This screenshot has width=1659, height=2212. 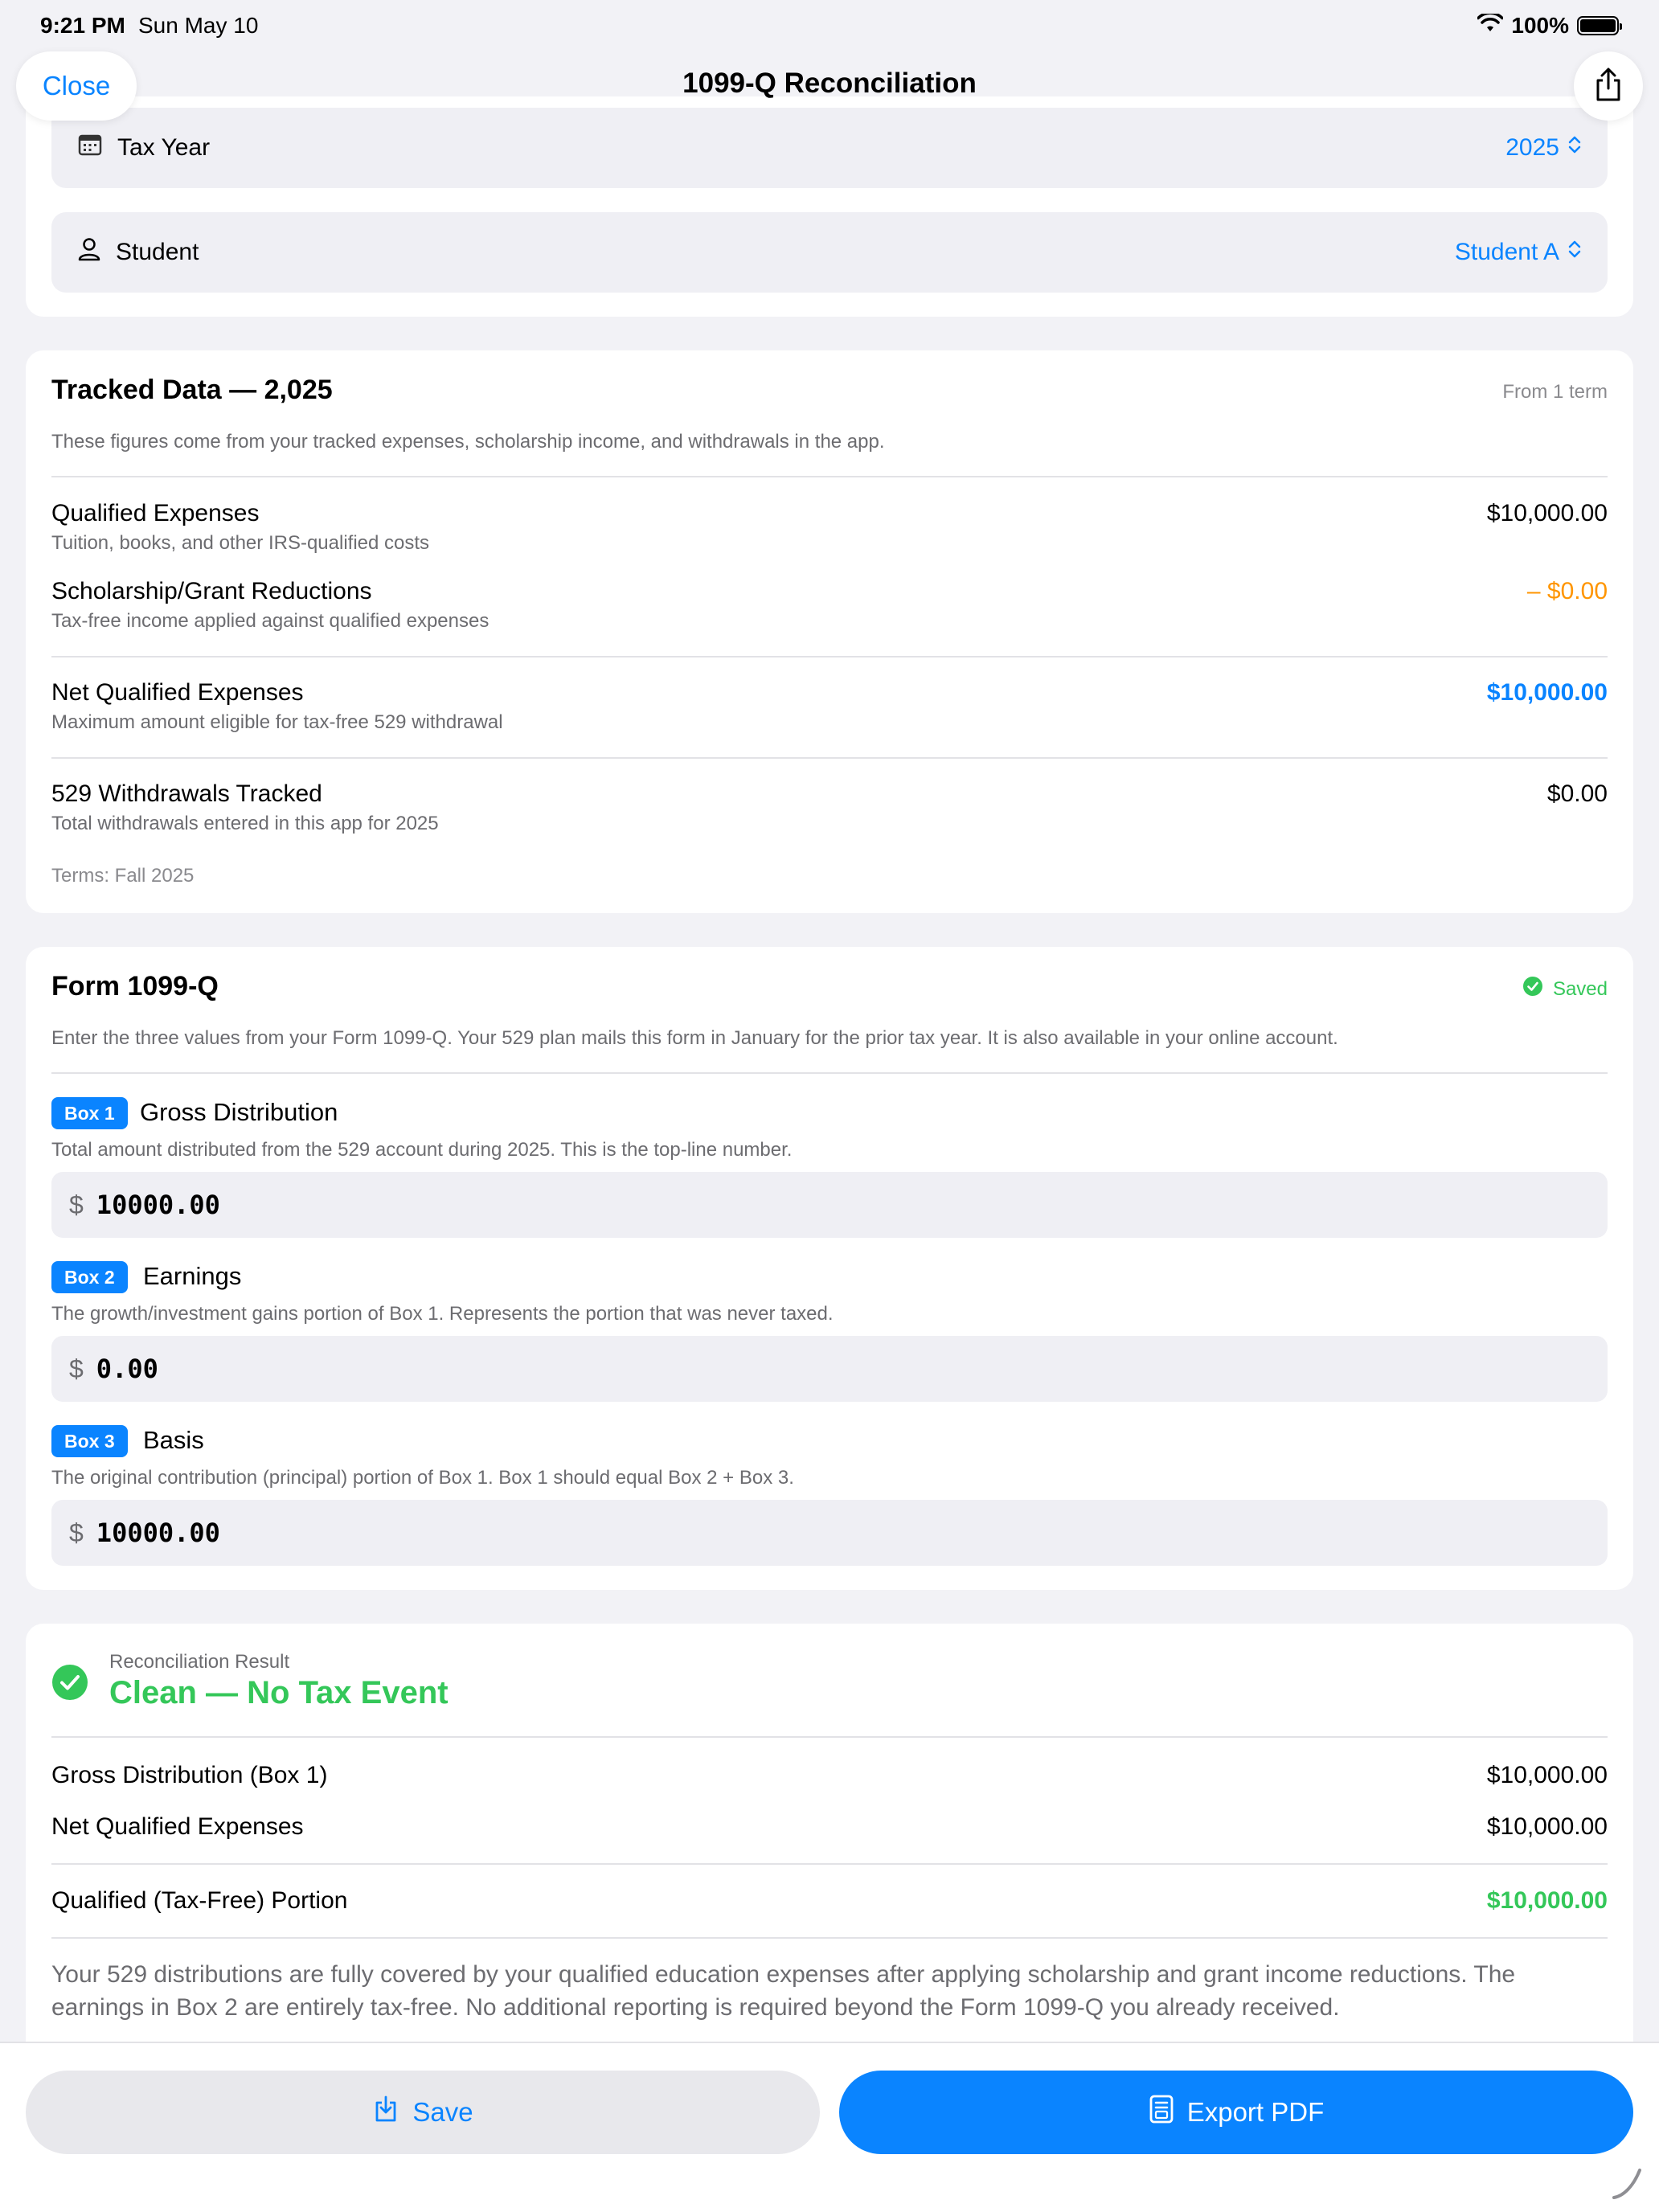 I want to click on tax-year-label: Tax Year, so click(x=164, y=147).